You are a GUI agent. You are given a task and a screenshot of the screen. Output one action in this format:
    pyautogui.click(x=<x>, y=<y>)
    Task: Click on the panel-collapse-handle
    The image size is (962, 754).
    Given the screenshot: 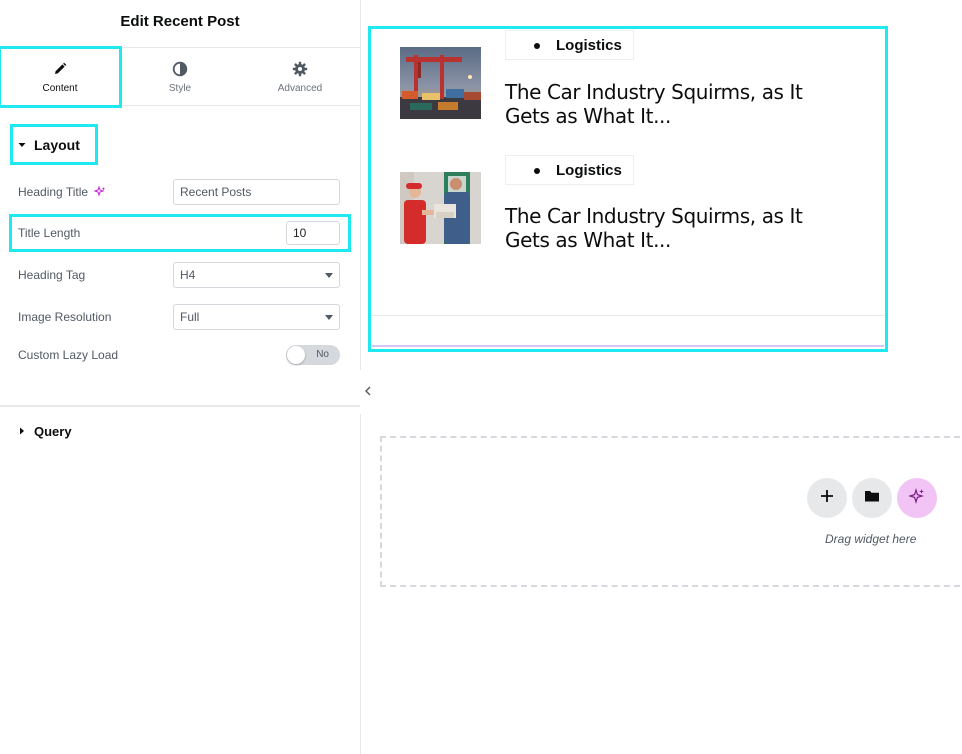 What is the action you would take?
    pyautogui.click(x=368, y=392)
    